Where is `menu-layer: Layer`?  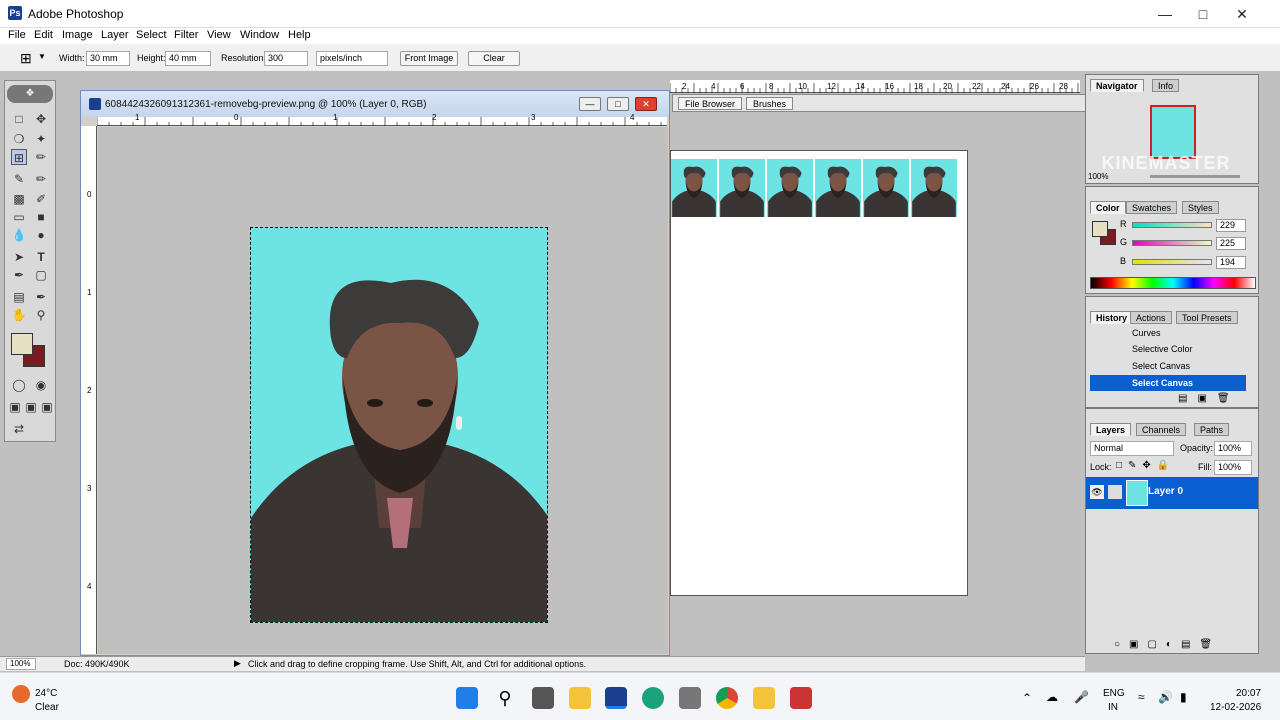 menu-layer: Layer is located at coordinates (115, 35).